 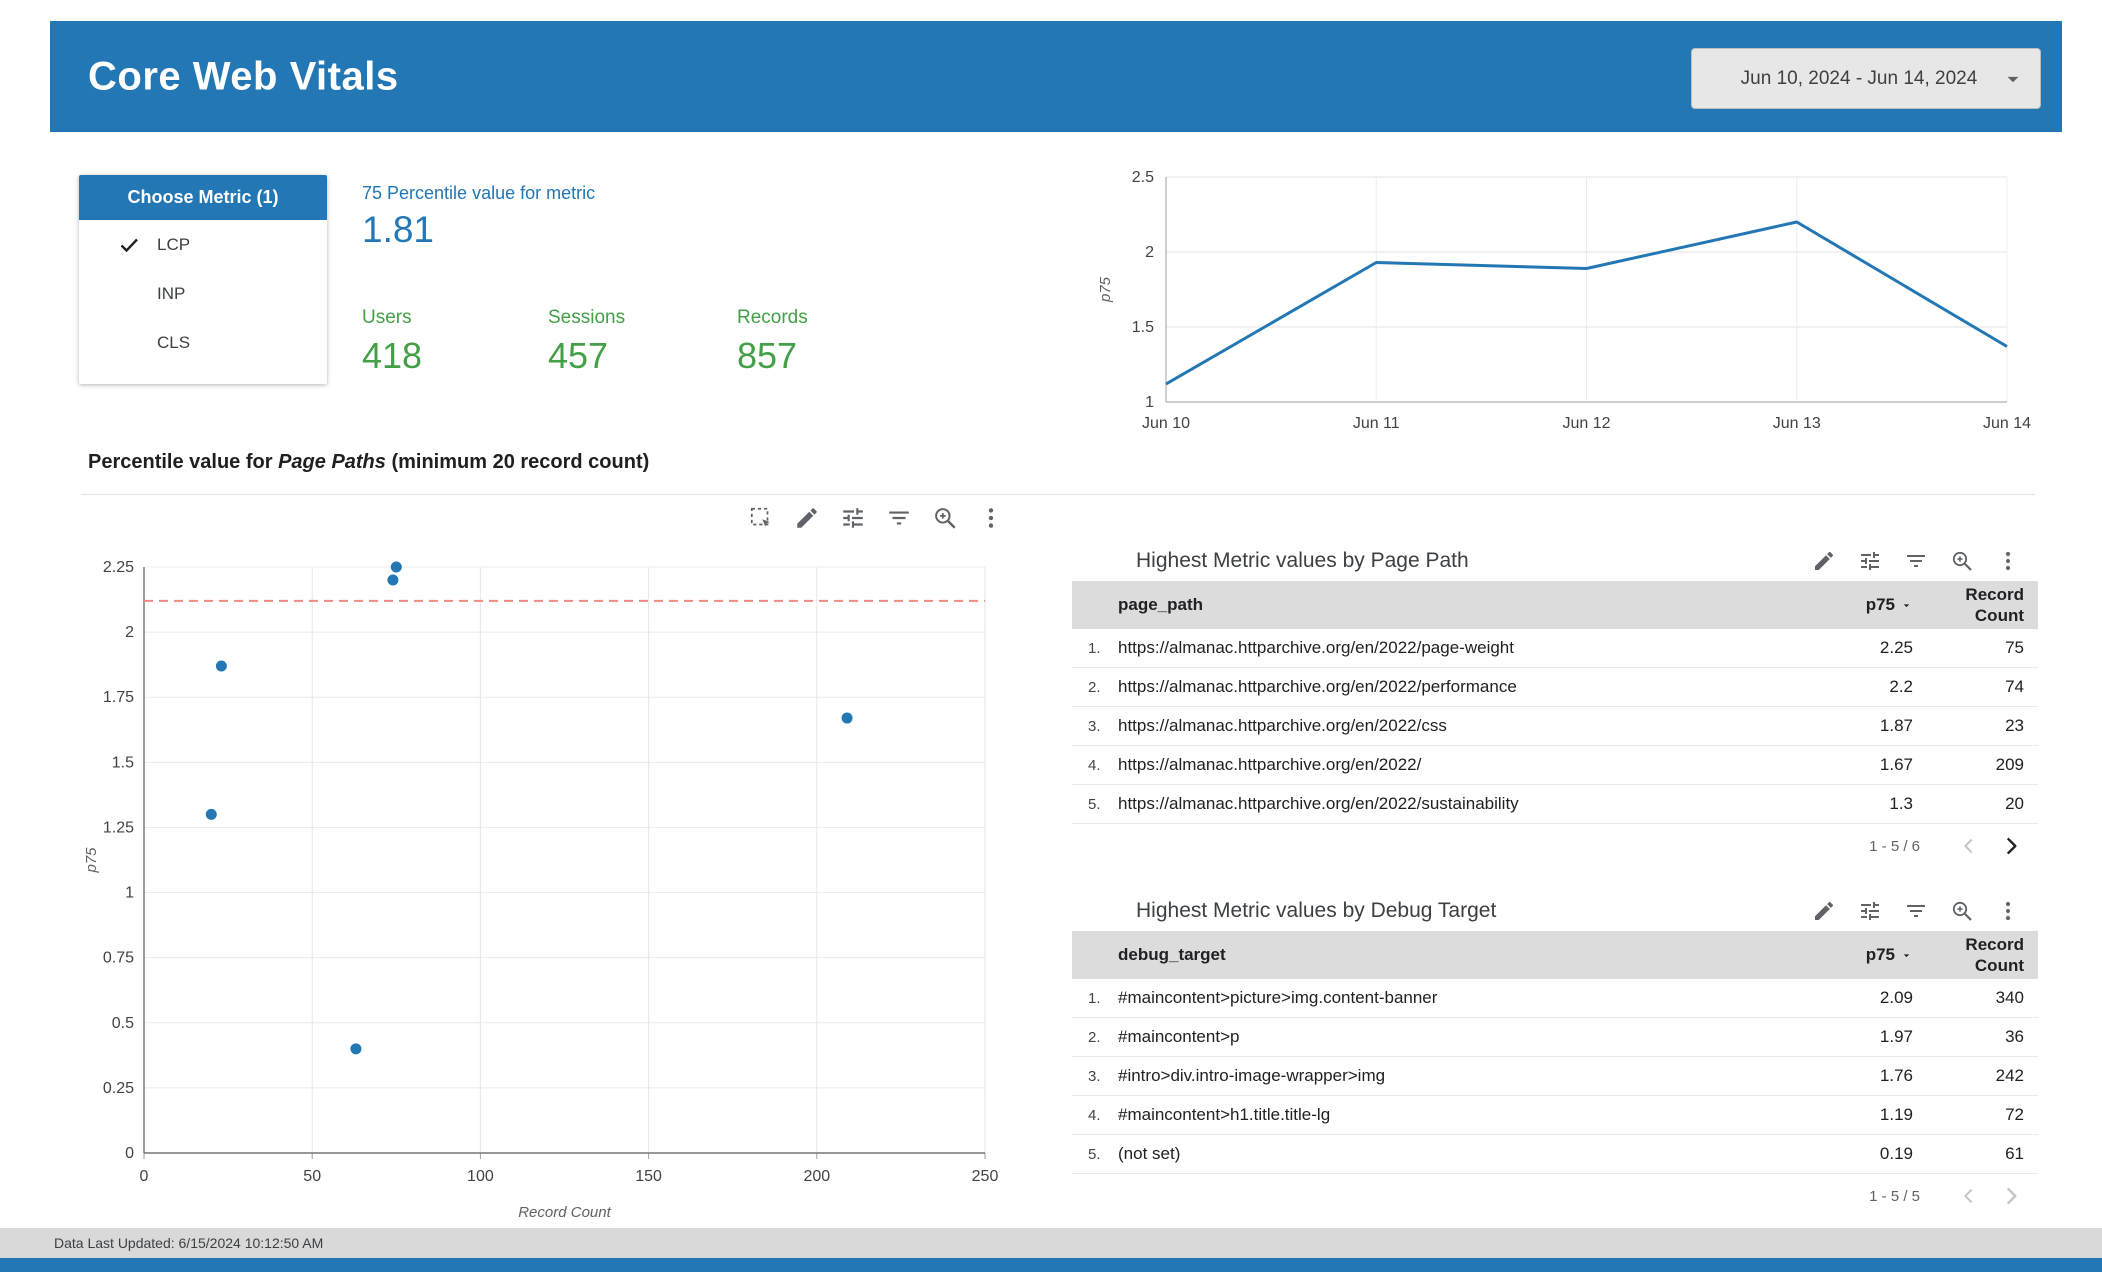 I want to click on table-cell: 23, so click(x=2014, y=725).